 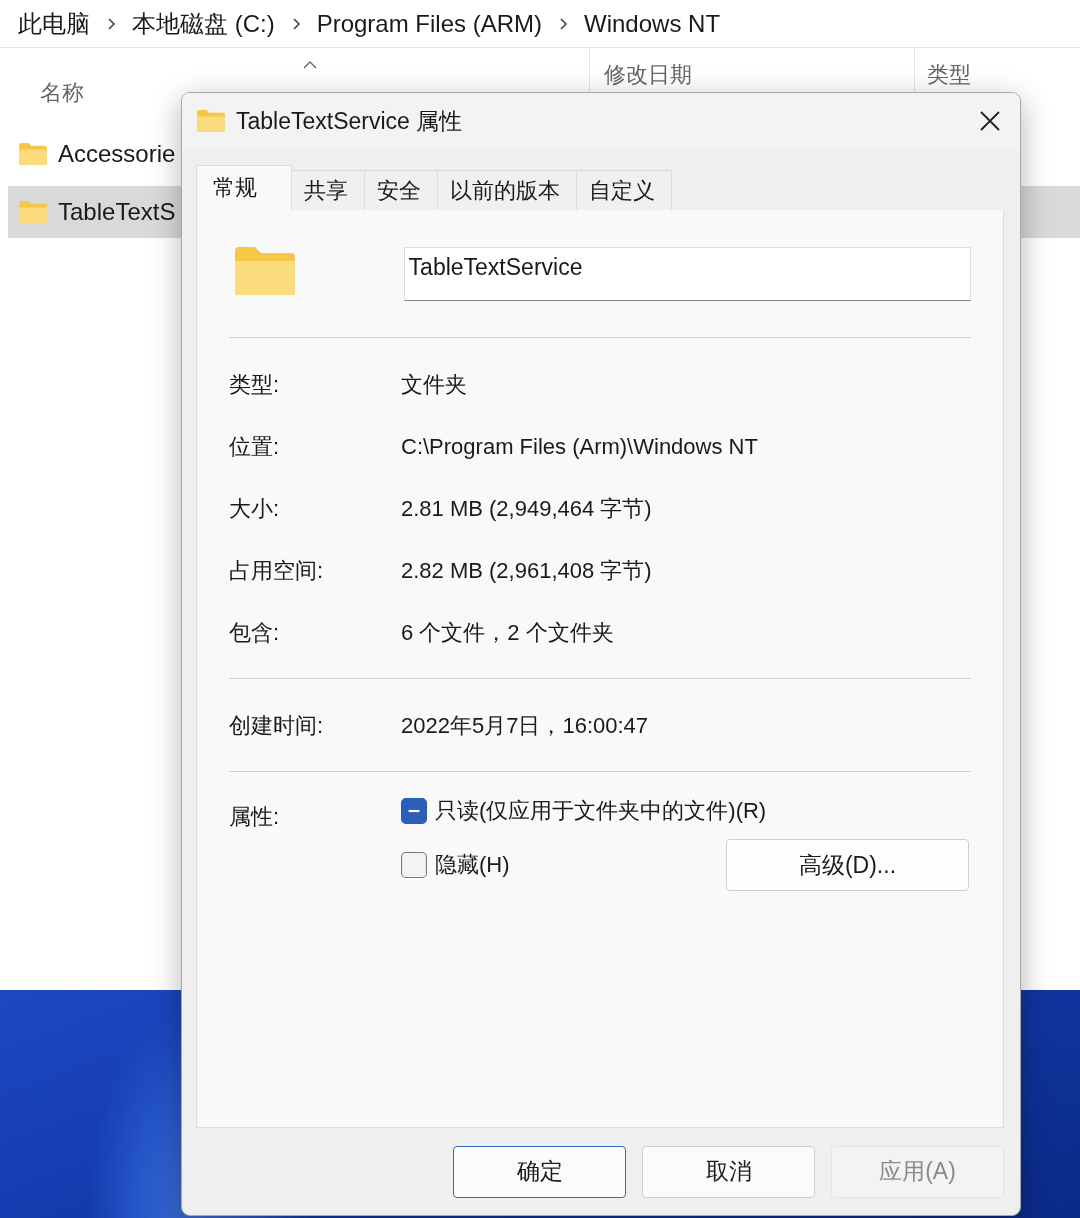 What do you see at coordinates (277, 571) in the screenshot?
I see `property-label: 占用空间:` at bounding box center [277, 571].